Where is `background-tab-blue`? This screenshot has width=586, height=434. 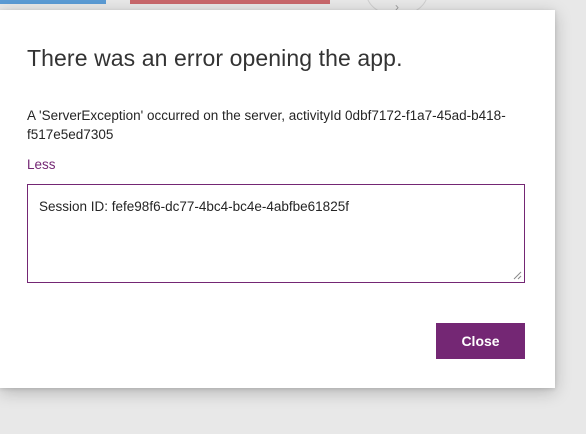 background-tab-blue is located at coordinates (53, 2).